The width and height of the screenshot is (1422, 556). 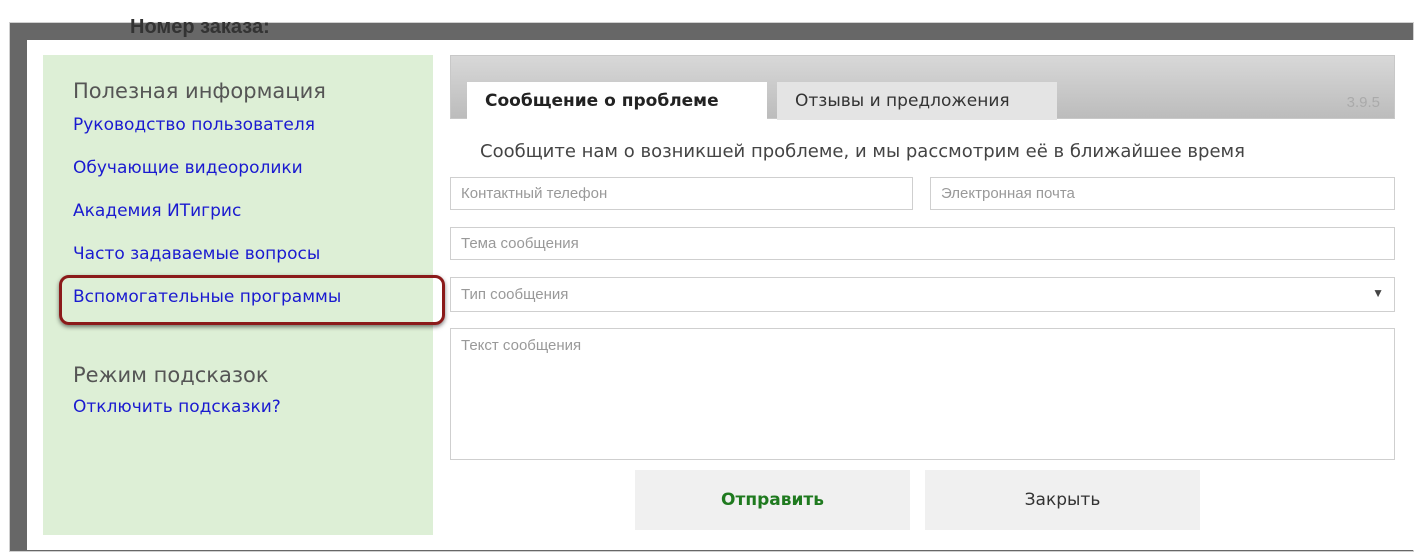 I want to click on send-button: Отправить, so click(x=772, y=500).